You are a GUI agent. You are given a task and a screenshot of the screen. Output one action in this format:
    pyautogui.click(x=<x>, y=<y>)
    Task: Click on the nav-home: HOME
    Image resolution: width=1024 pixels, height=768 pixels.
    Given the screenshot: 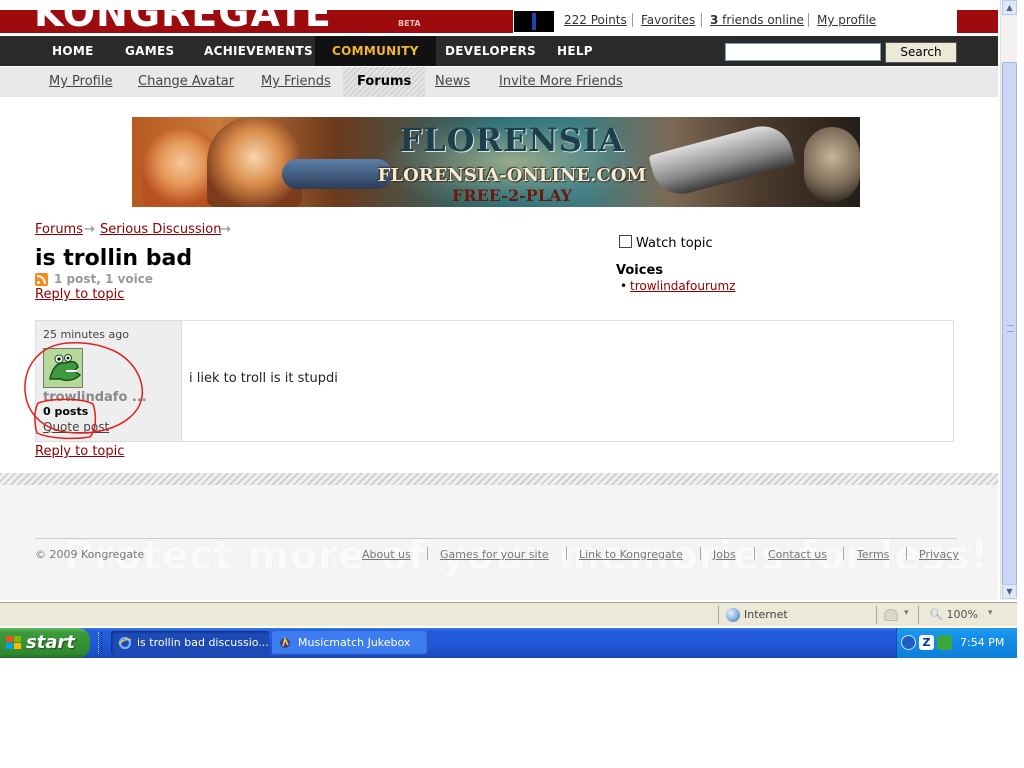 What is the action you would take?
    pyautogui.click(x=73, y=51)
    